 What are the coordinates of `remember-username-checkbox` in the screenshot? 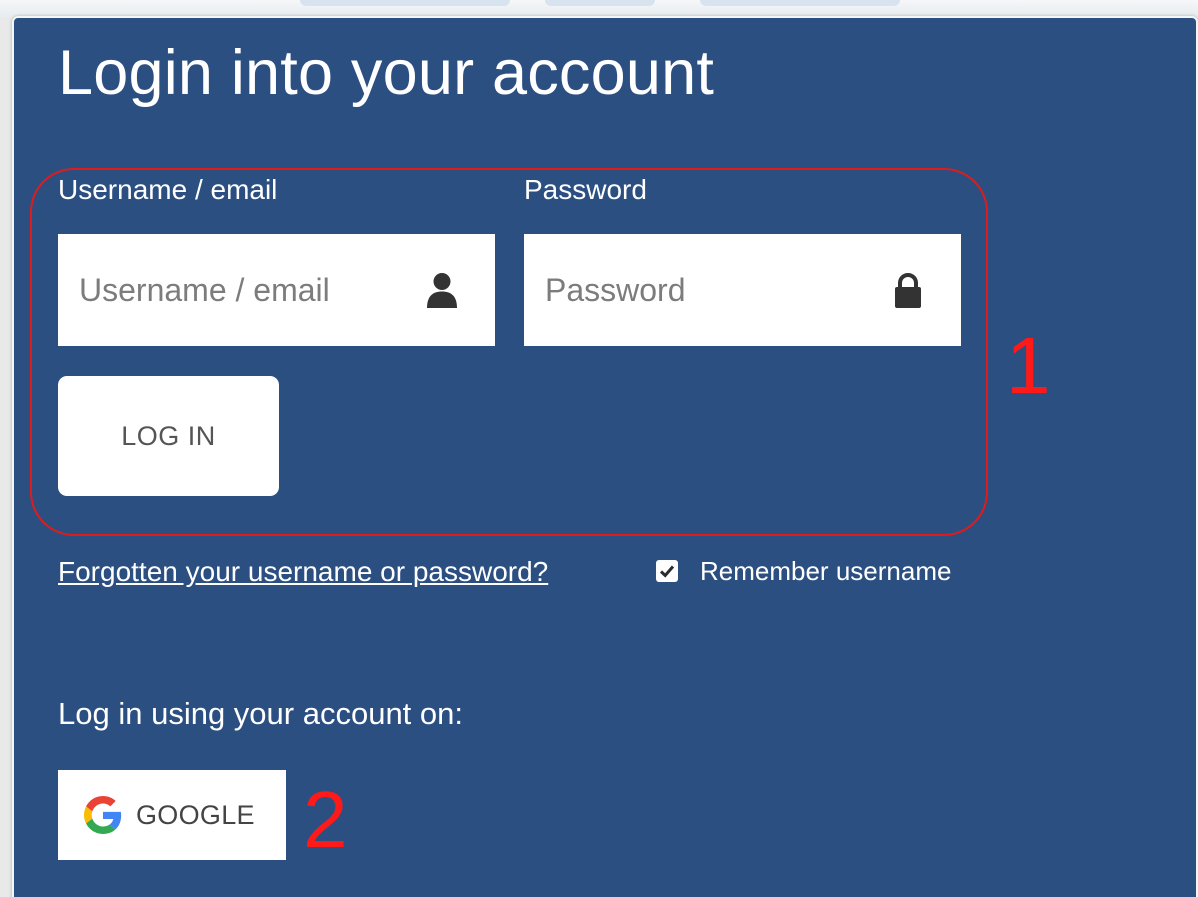 It's located at (667, 571).